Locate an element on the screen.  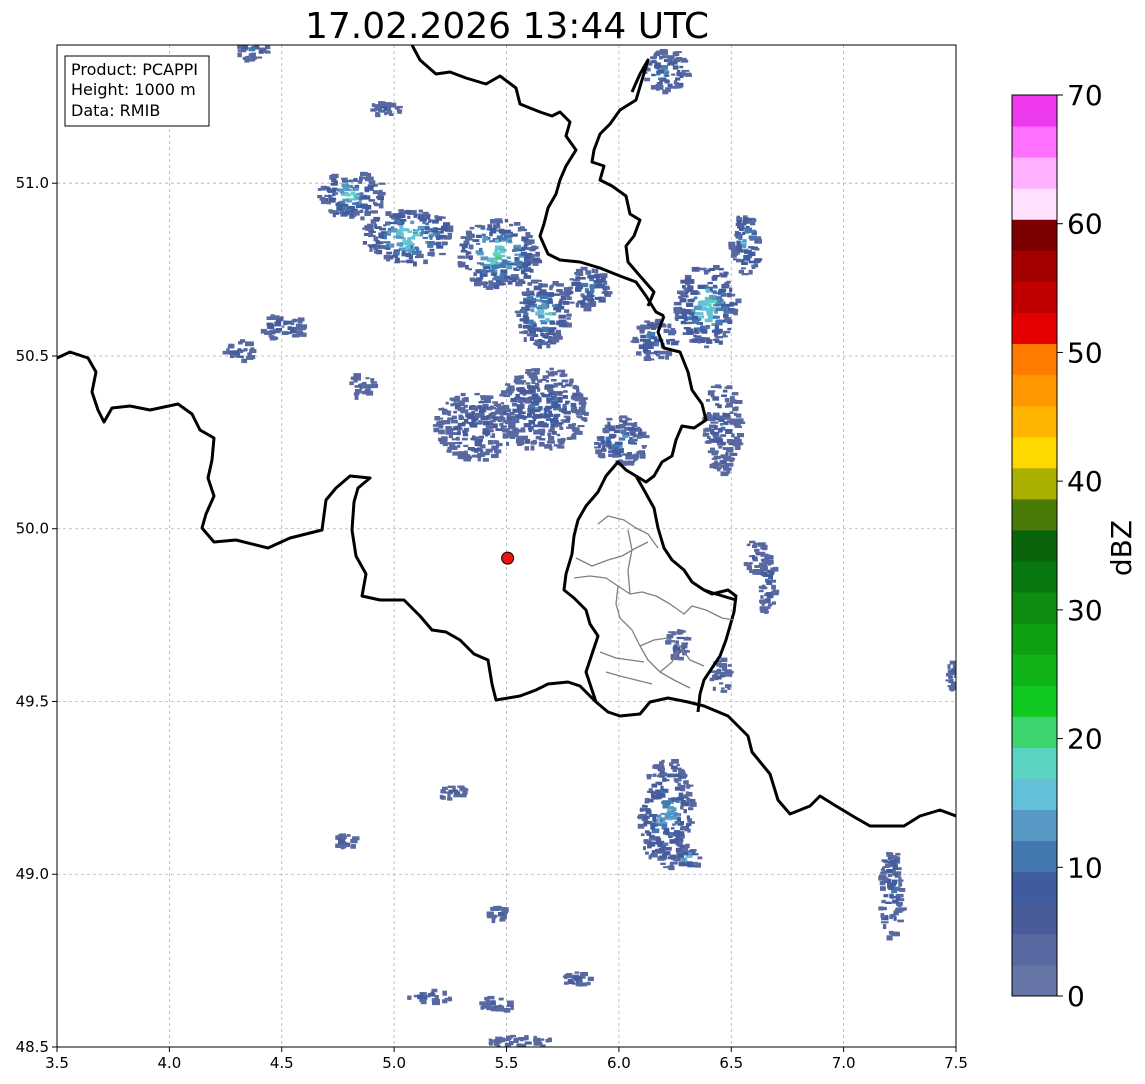
colorbar-tick-label: 0 is located at coordinates (1076, 996).